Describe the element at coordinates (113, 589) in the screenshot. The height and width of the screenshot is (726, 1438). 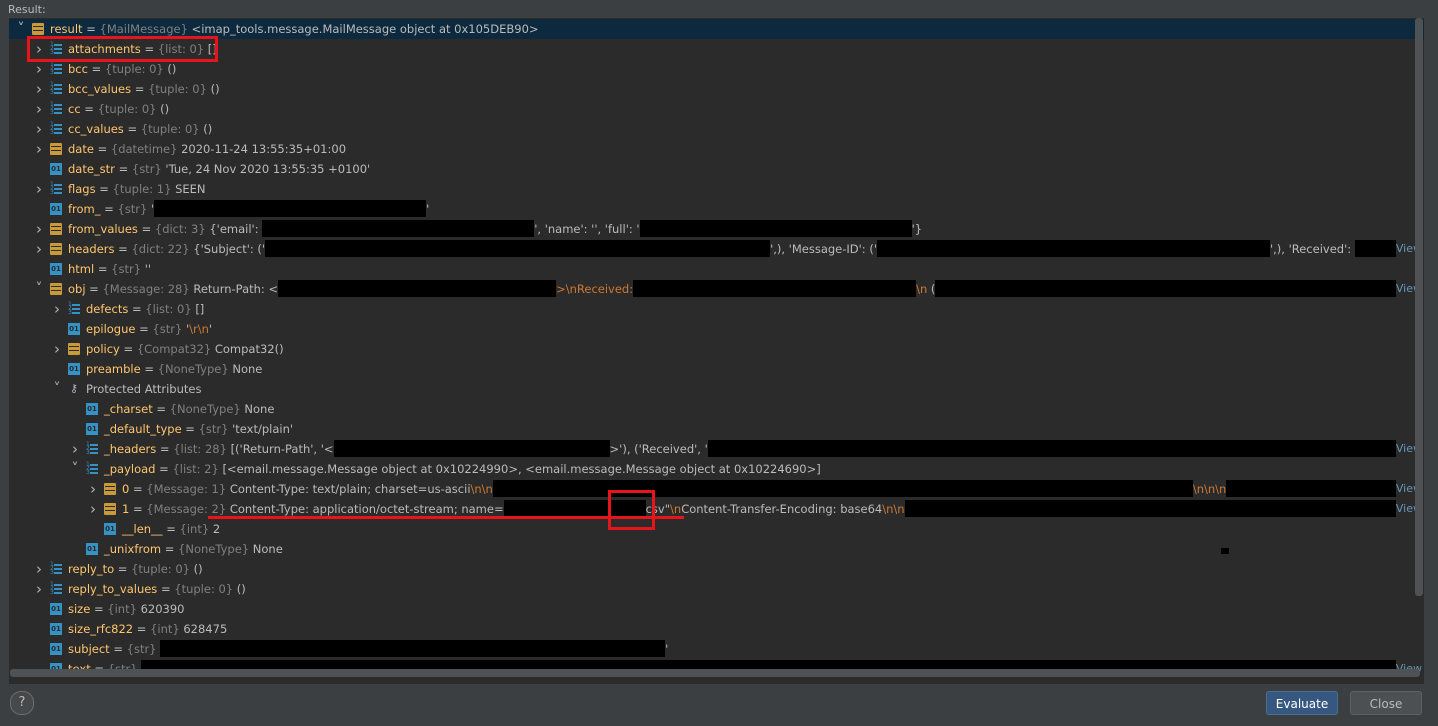
I see `variable-name: reply_to_values` at that location.